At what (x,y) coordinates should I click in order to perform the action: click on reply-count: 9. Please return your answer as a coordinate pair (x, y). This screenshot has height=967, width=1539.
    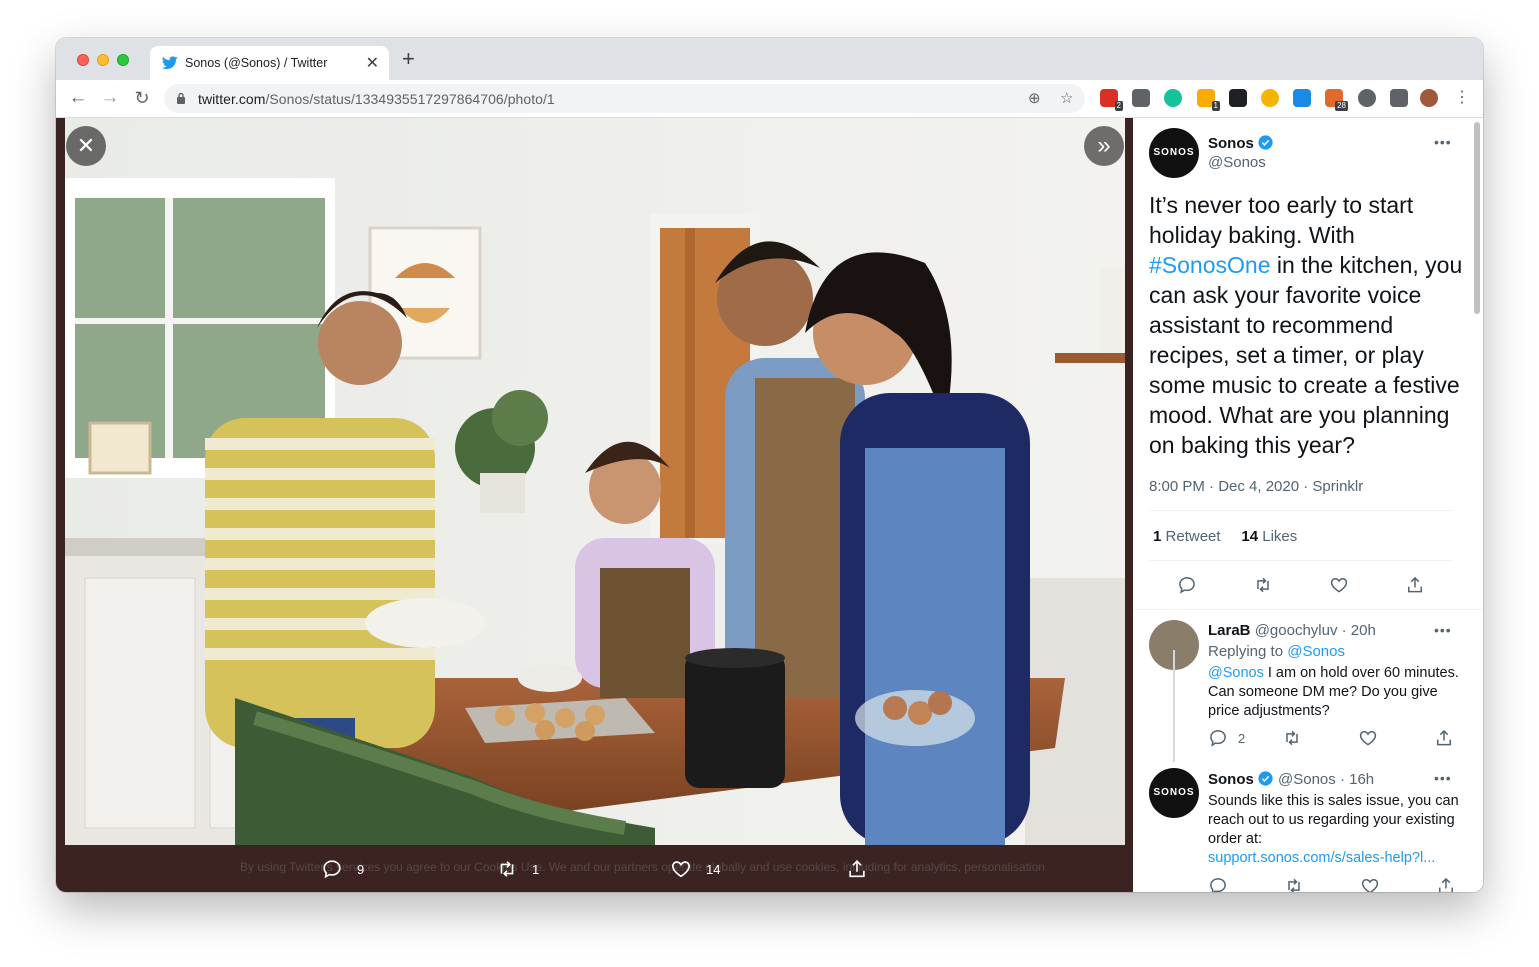
    Looking at the image, I should click on (361, 869).